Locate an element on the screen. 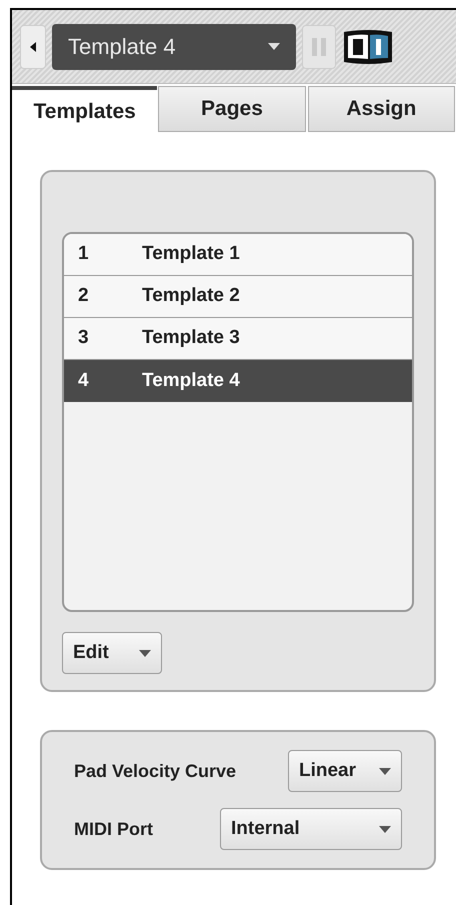 The image size is (456, 905). template-name: Template 3 is located at coordinates (191, 338).